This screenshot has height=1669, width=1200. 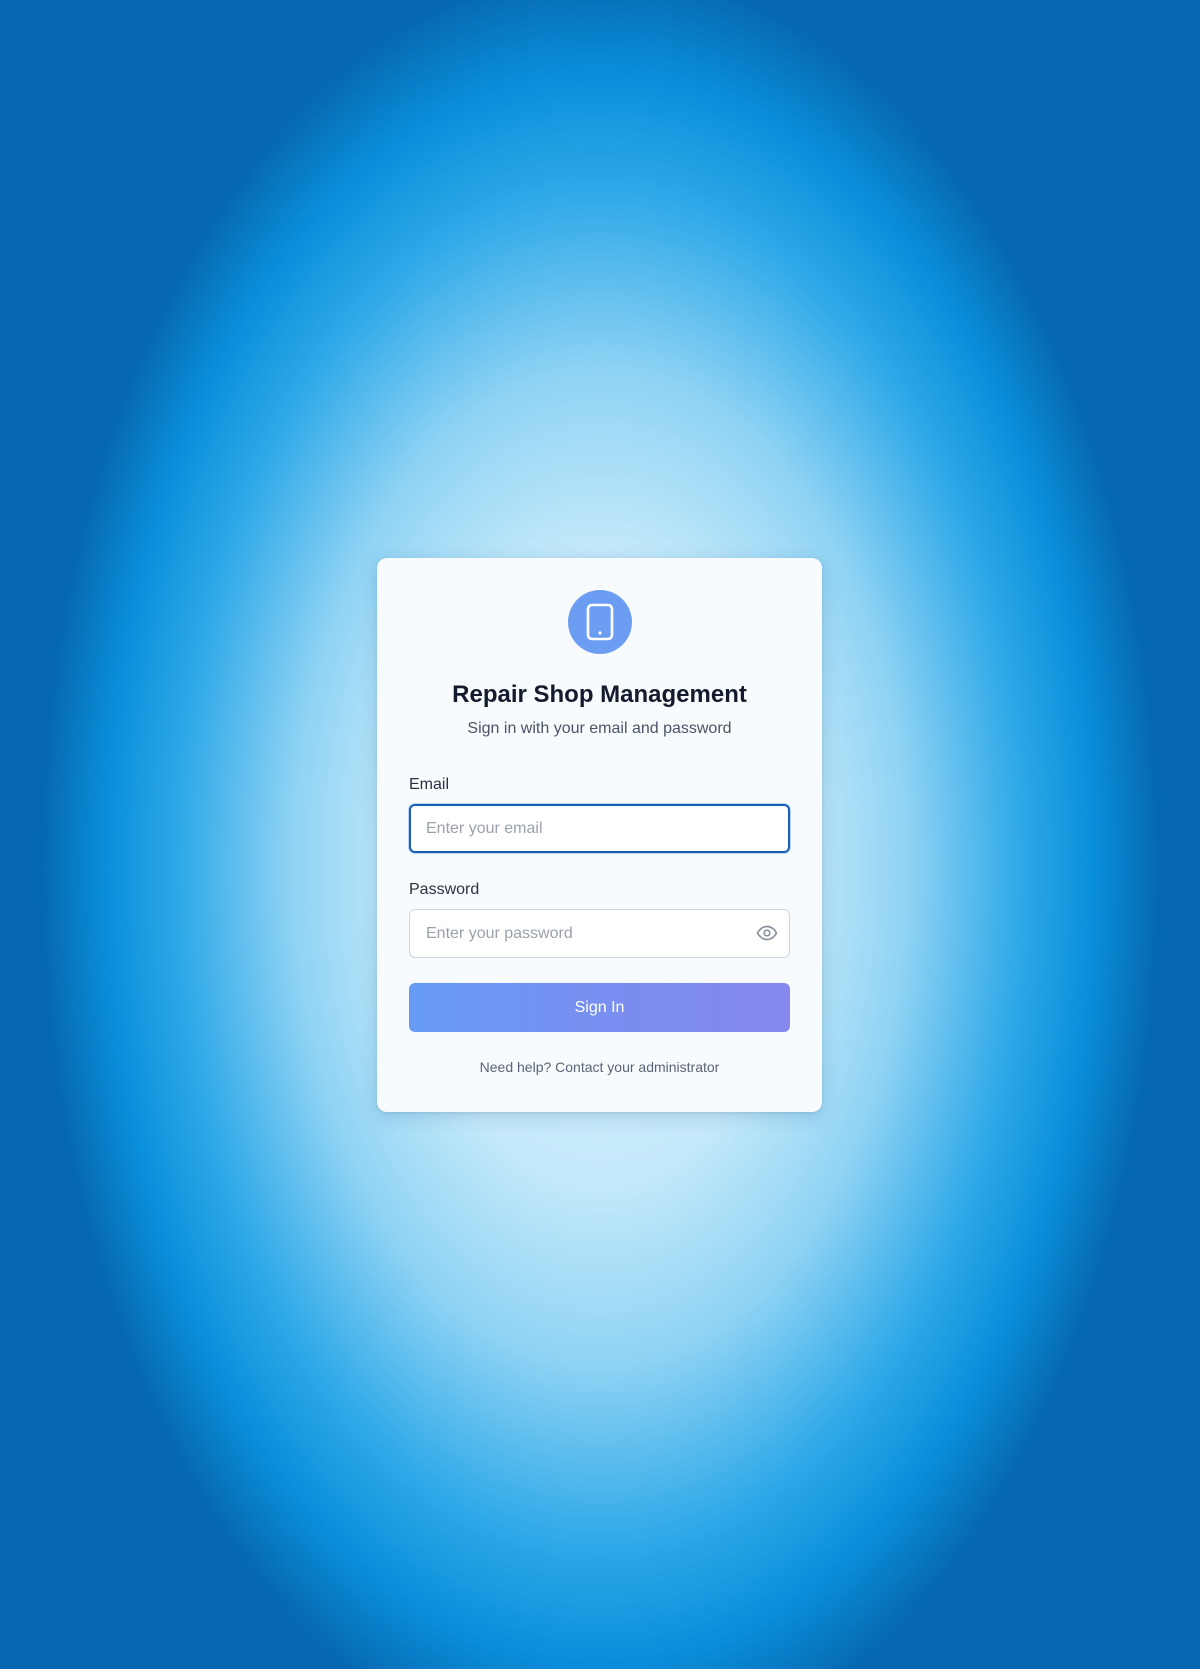 I want to click on help-text: Need help? Contact your administrator, so click(x=599, y=1067).